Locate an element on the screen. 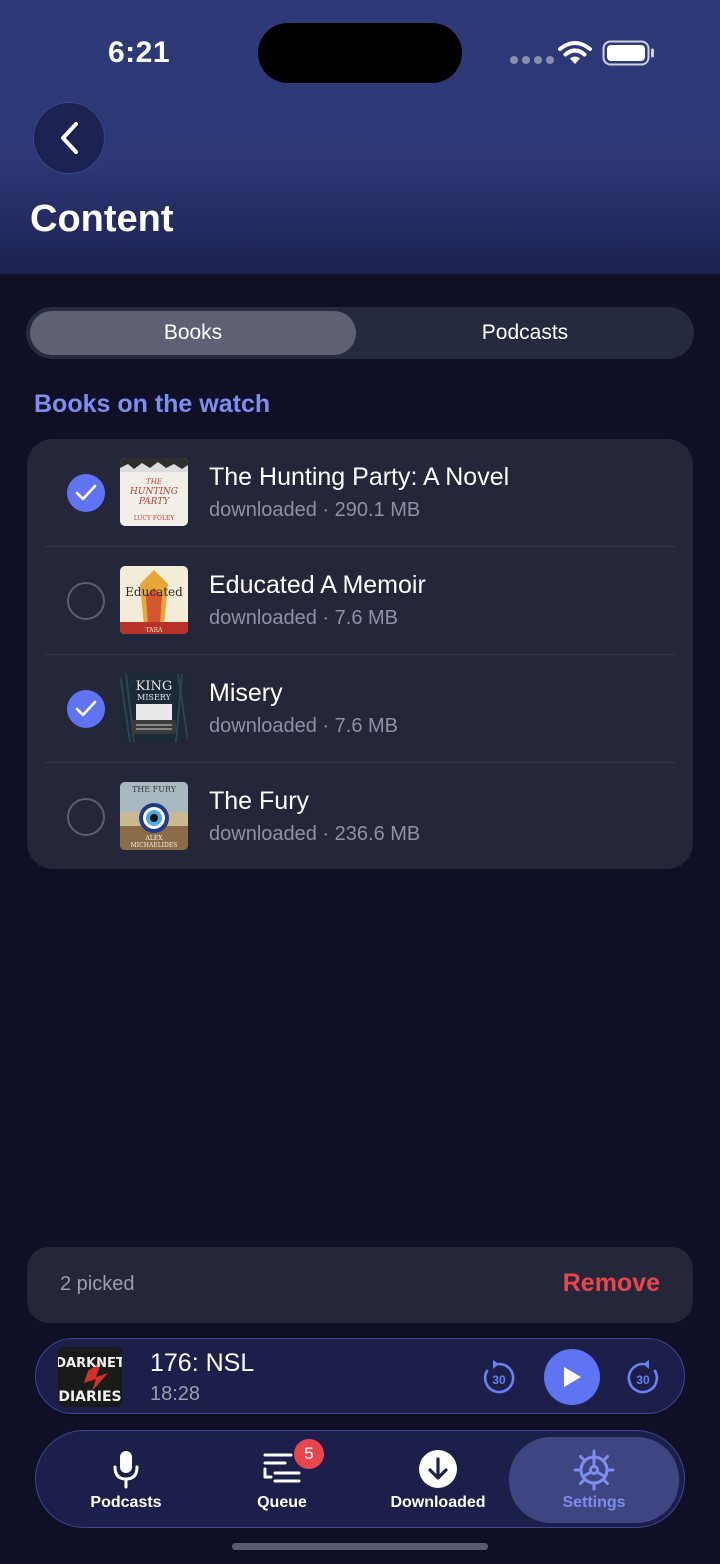  episode-title: 176: NSL is located at coordinates (202, 1363).